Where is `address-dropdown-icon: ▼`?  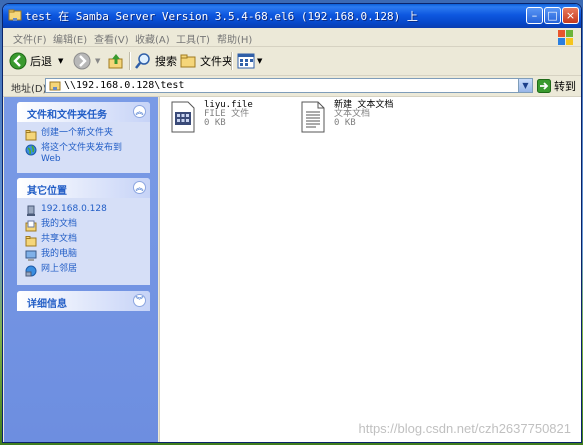 address-dropdown-icon: ▼ is located at coordinates (525, 85).